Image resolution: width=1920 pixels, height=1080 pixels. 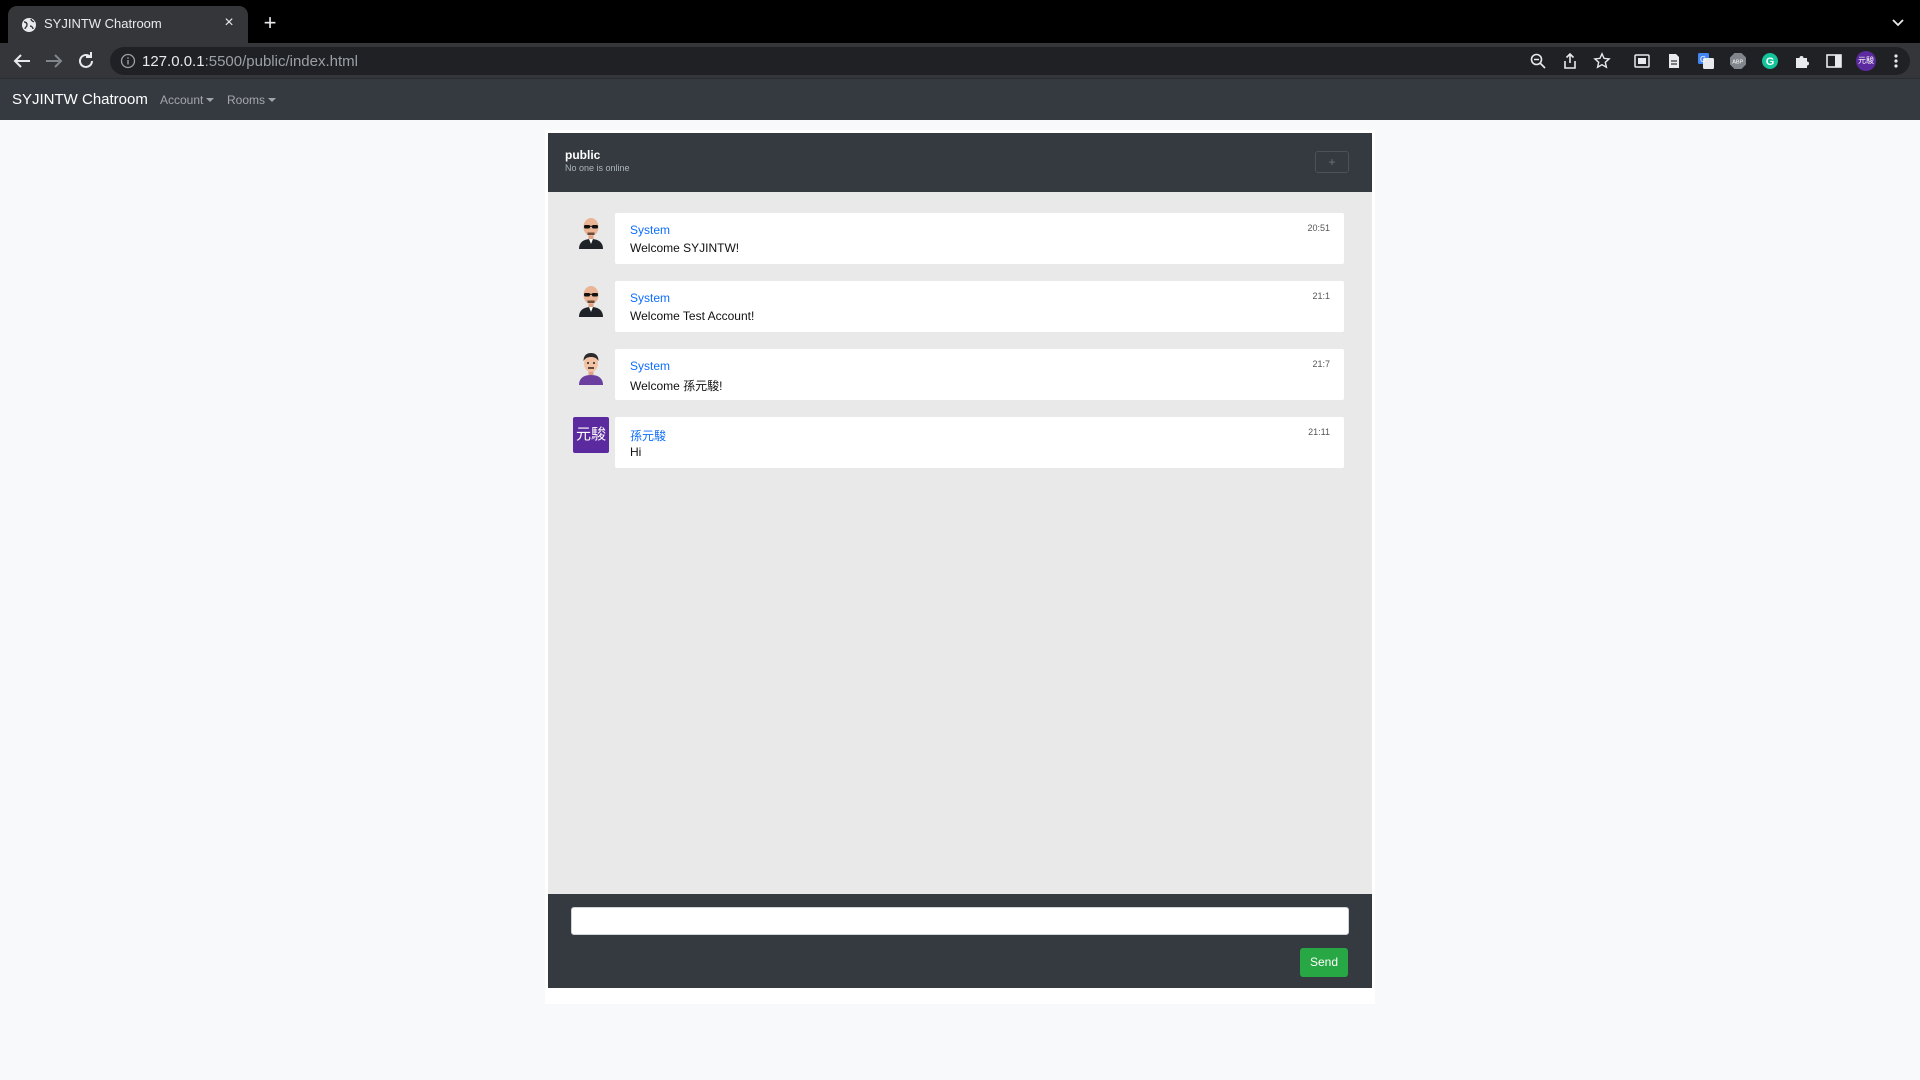 What do you see at coordinates (979, 374) in the screenshot?
I see `message-bubble: System Welcome 孫元駿! 21:7` at bounding box center [979, 374].